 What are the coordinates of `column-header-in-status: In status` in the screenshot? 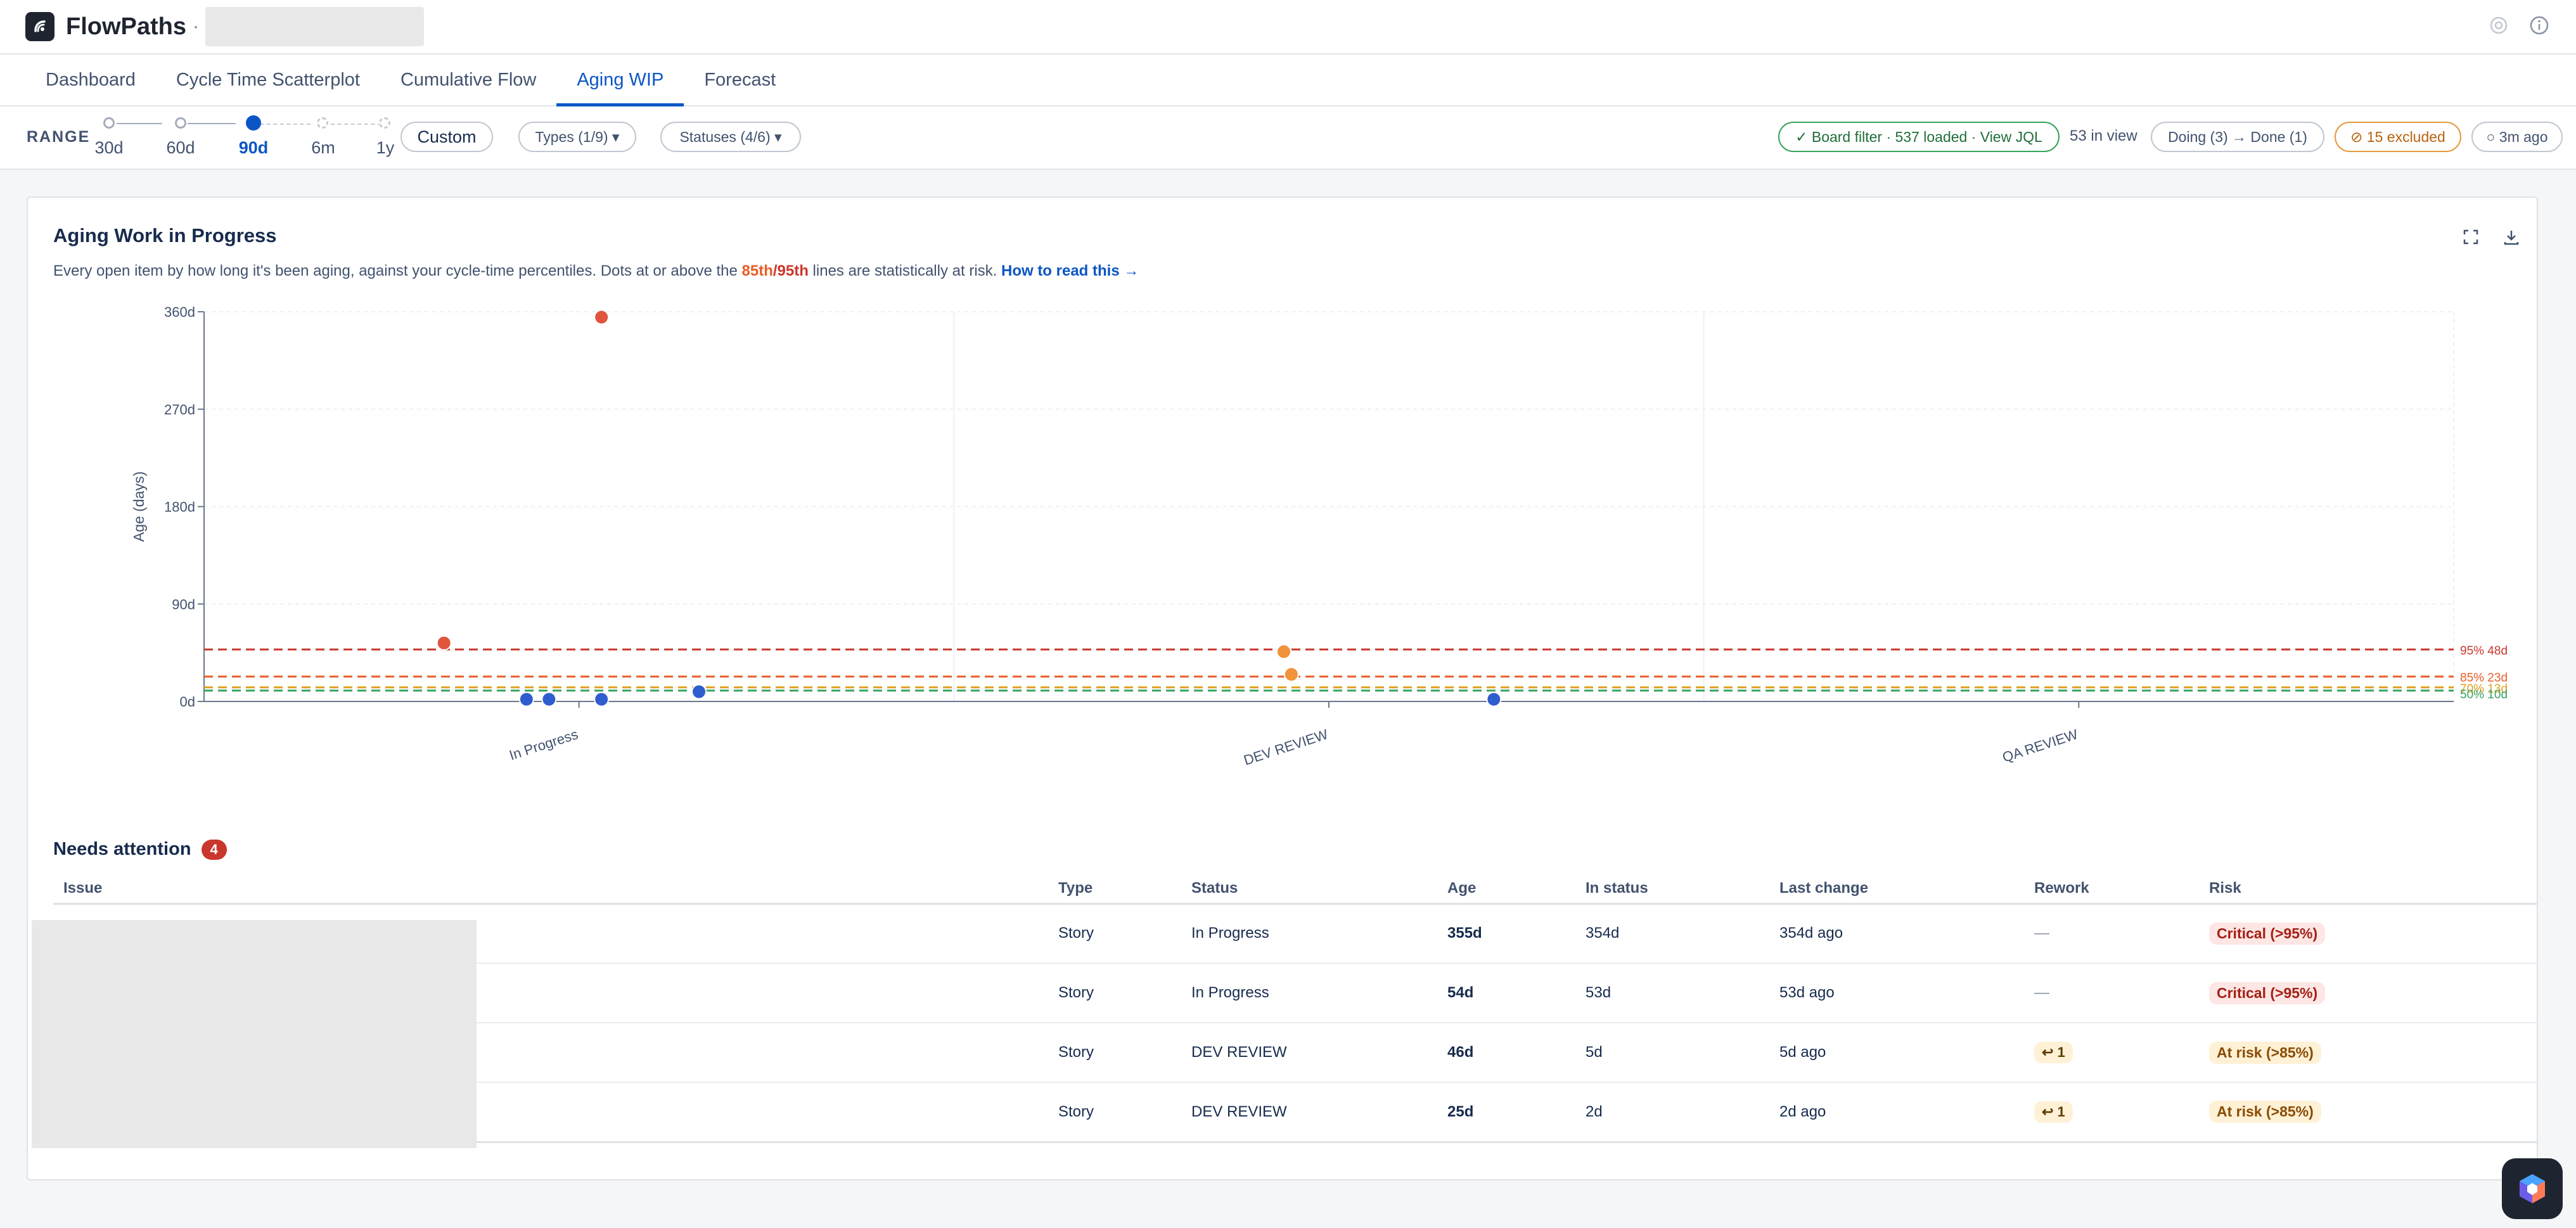 It's located at (1672, 889).